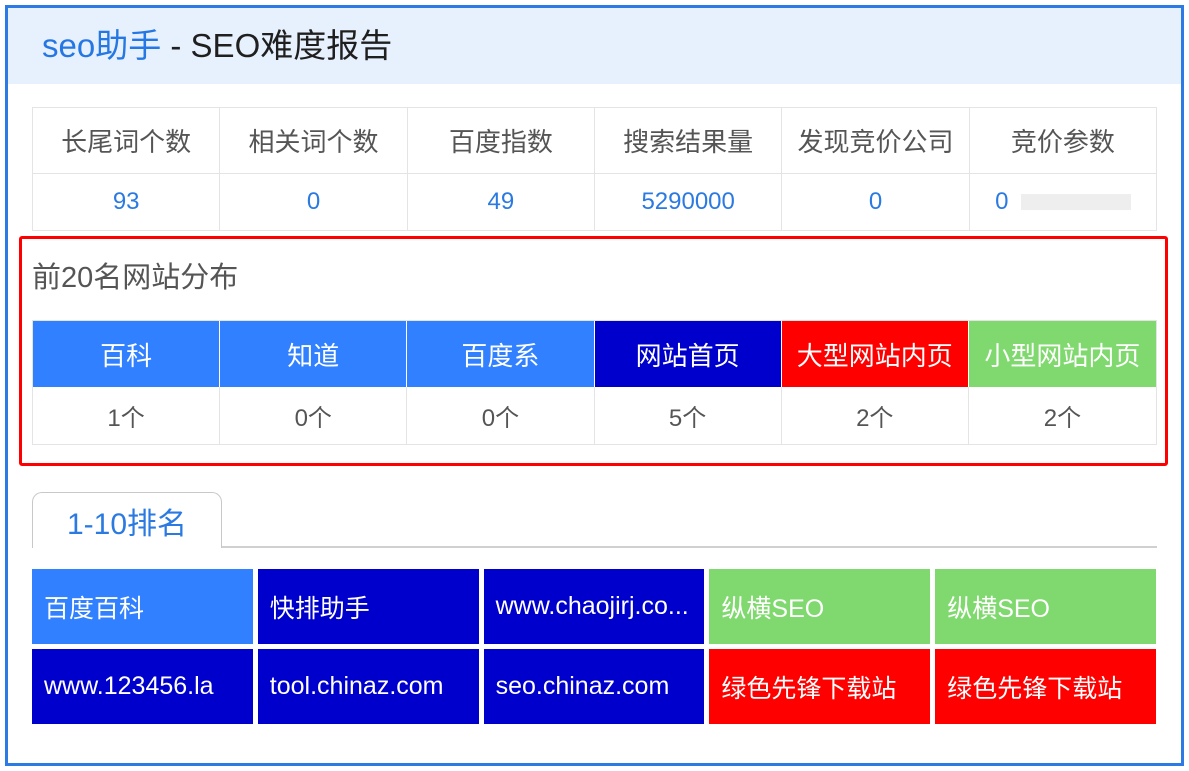 The width and height of the screenshot is (1189, 771). What do you see at coordinates (1063, 141) in the screenshot?
I see `stat-label-bid-params: 竞价参数` at bounding box center [1063, 141].